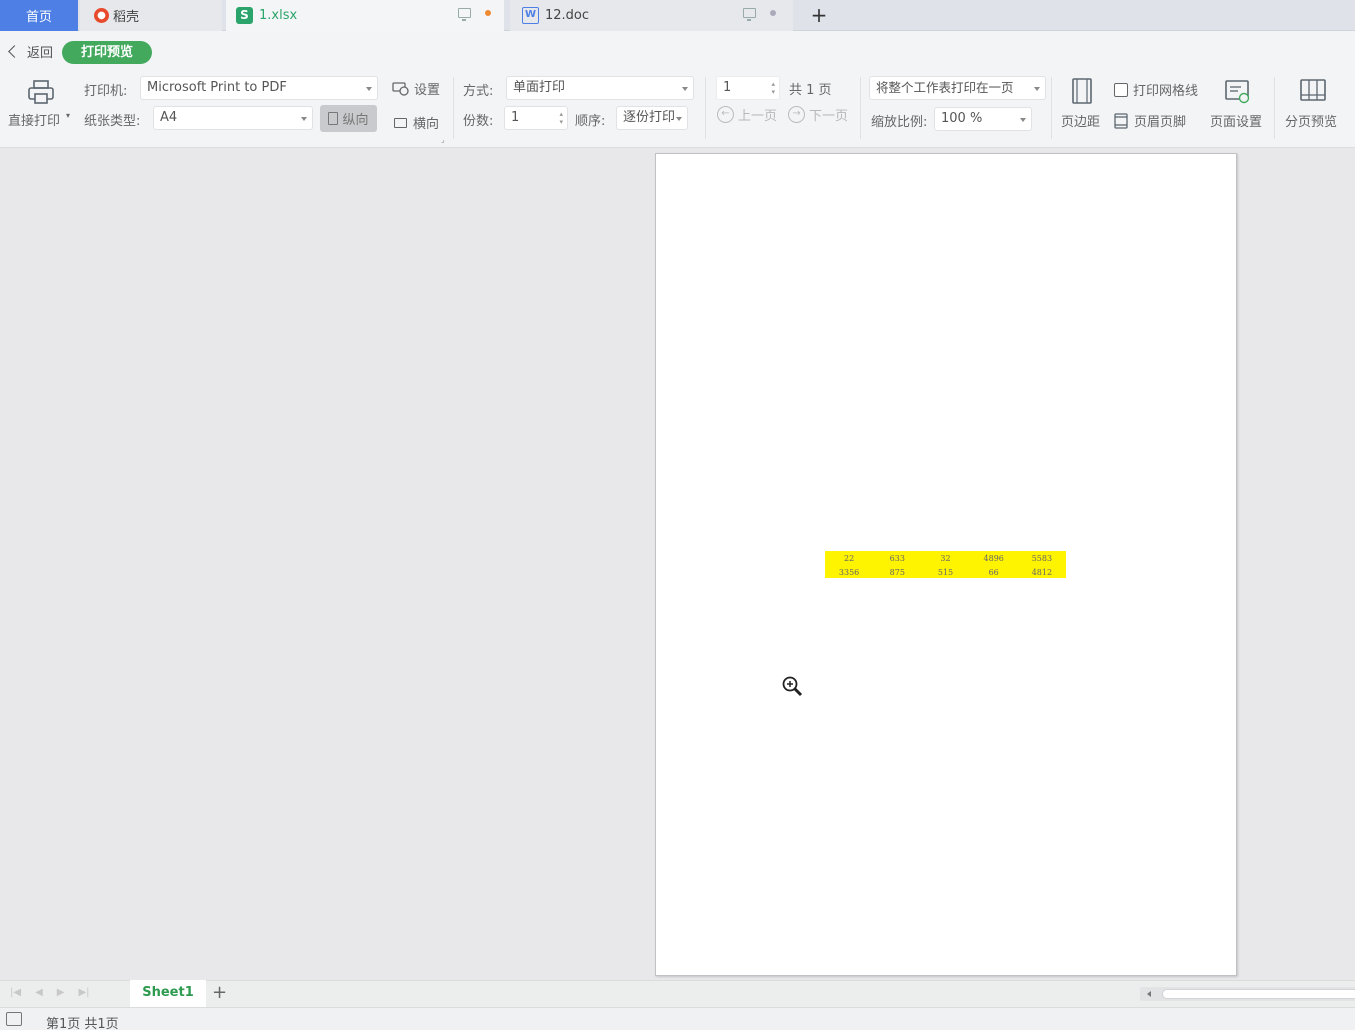 Image resolution: width=1355 pixels, height=1030 pixels. I want to click on back-label: 返回, so click(40, 53).